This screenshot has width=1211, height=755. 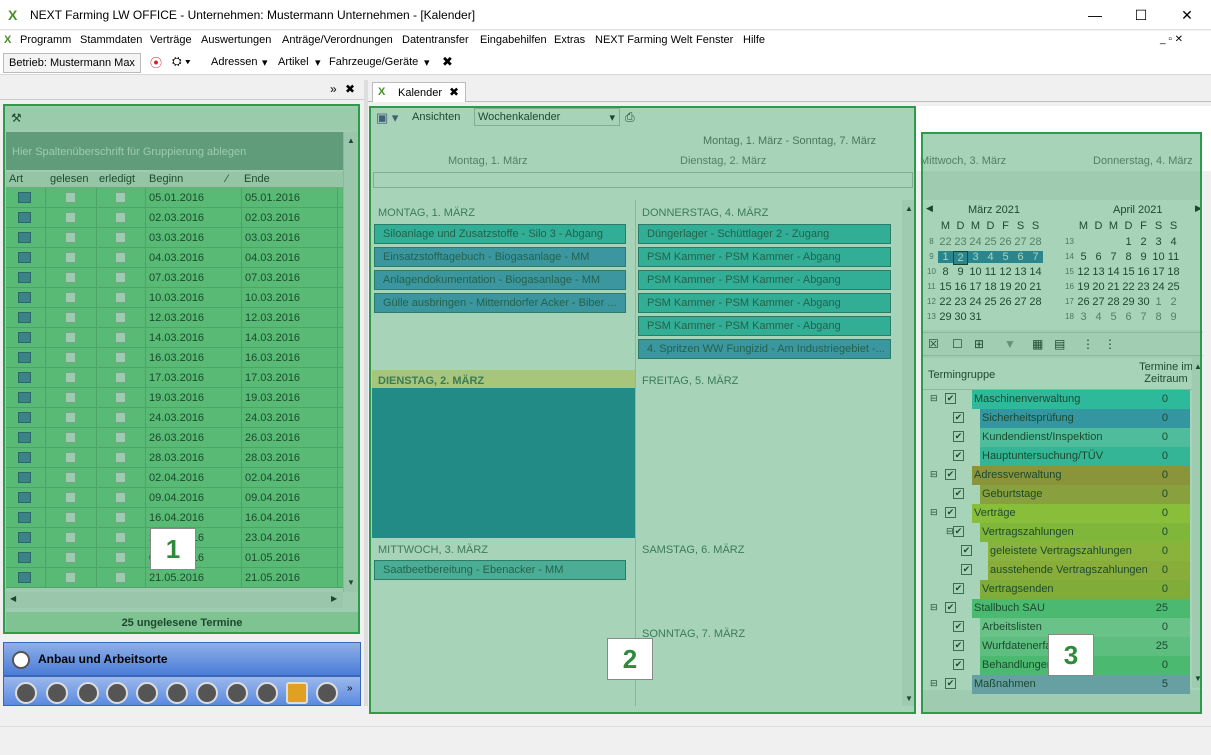 What do you see at coordinates (789, 91) in the screenshot?
I see `tab-strip: X Kalender ✖` at bounding box center [789, 91].